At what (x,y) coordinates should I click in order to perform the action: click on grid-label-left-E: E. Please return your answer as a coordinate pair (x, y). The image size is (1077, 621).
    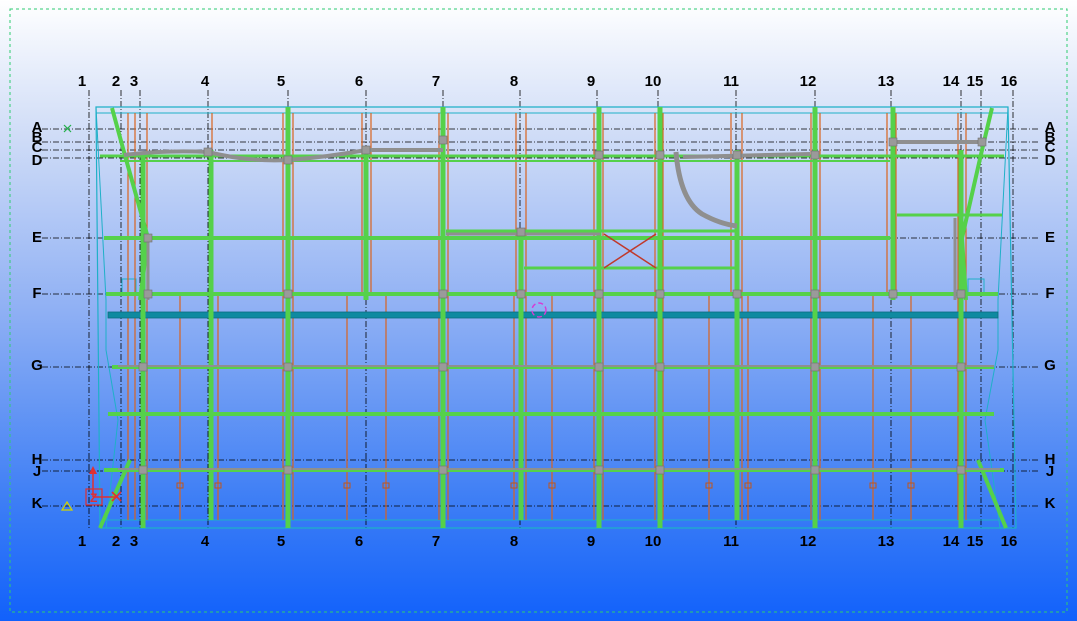
    Looking at the image, I should click on (37, 237).